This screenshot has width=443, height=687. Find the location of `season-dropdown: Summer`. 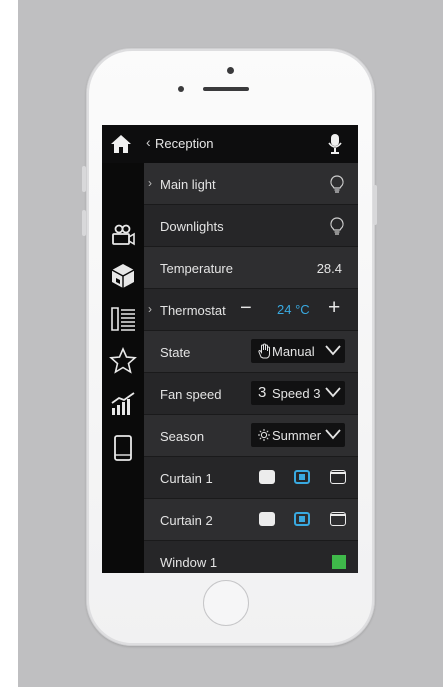

season-dropdown: Summer is located at coordinates (298, 435).